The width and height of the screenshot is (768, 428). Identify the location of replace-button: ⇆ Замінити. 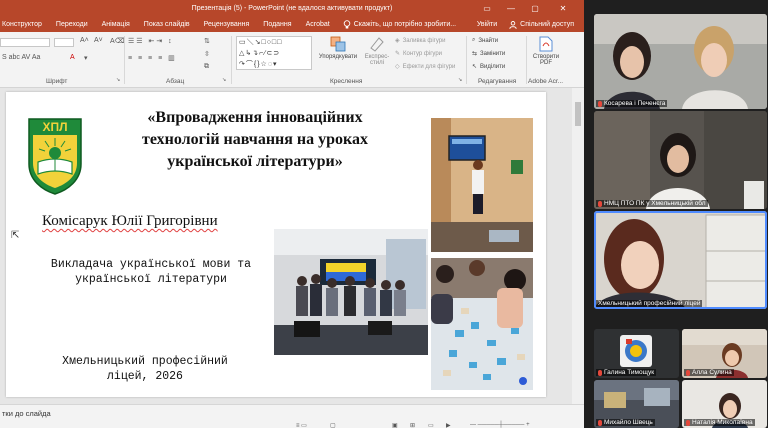
(489, 54).